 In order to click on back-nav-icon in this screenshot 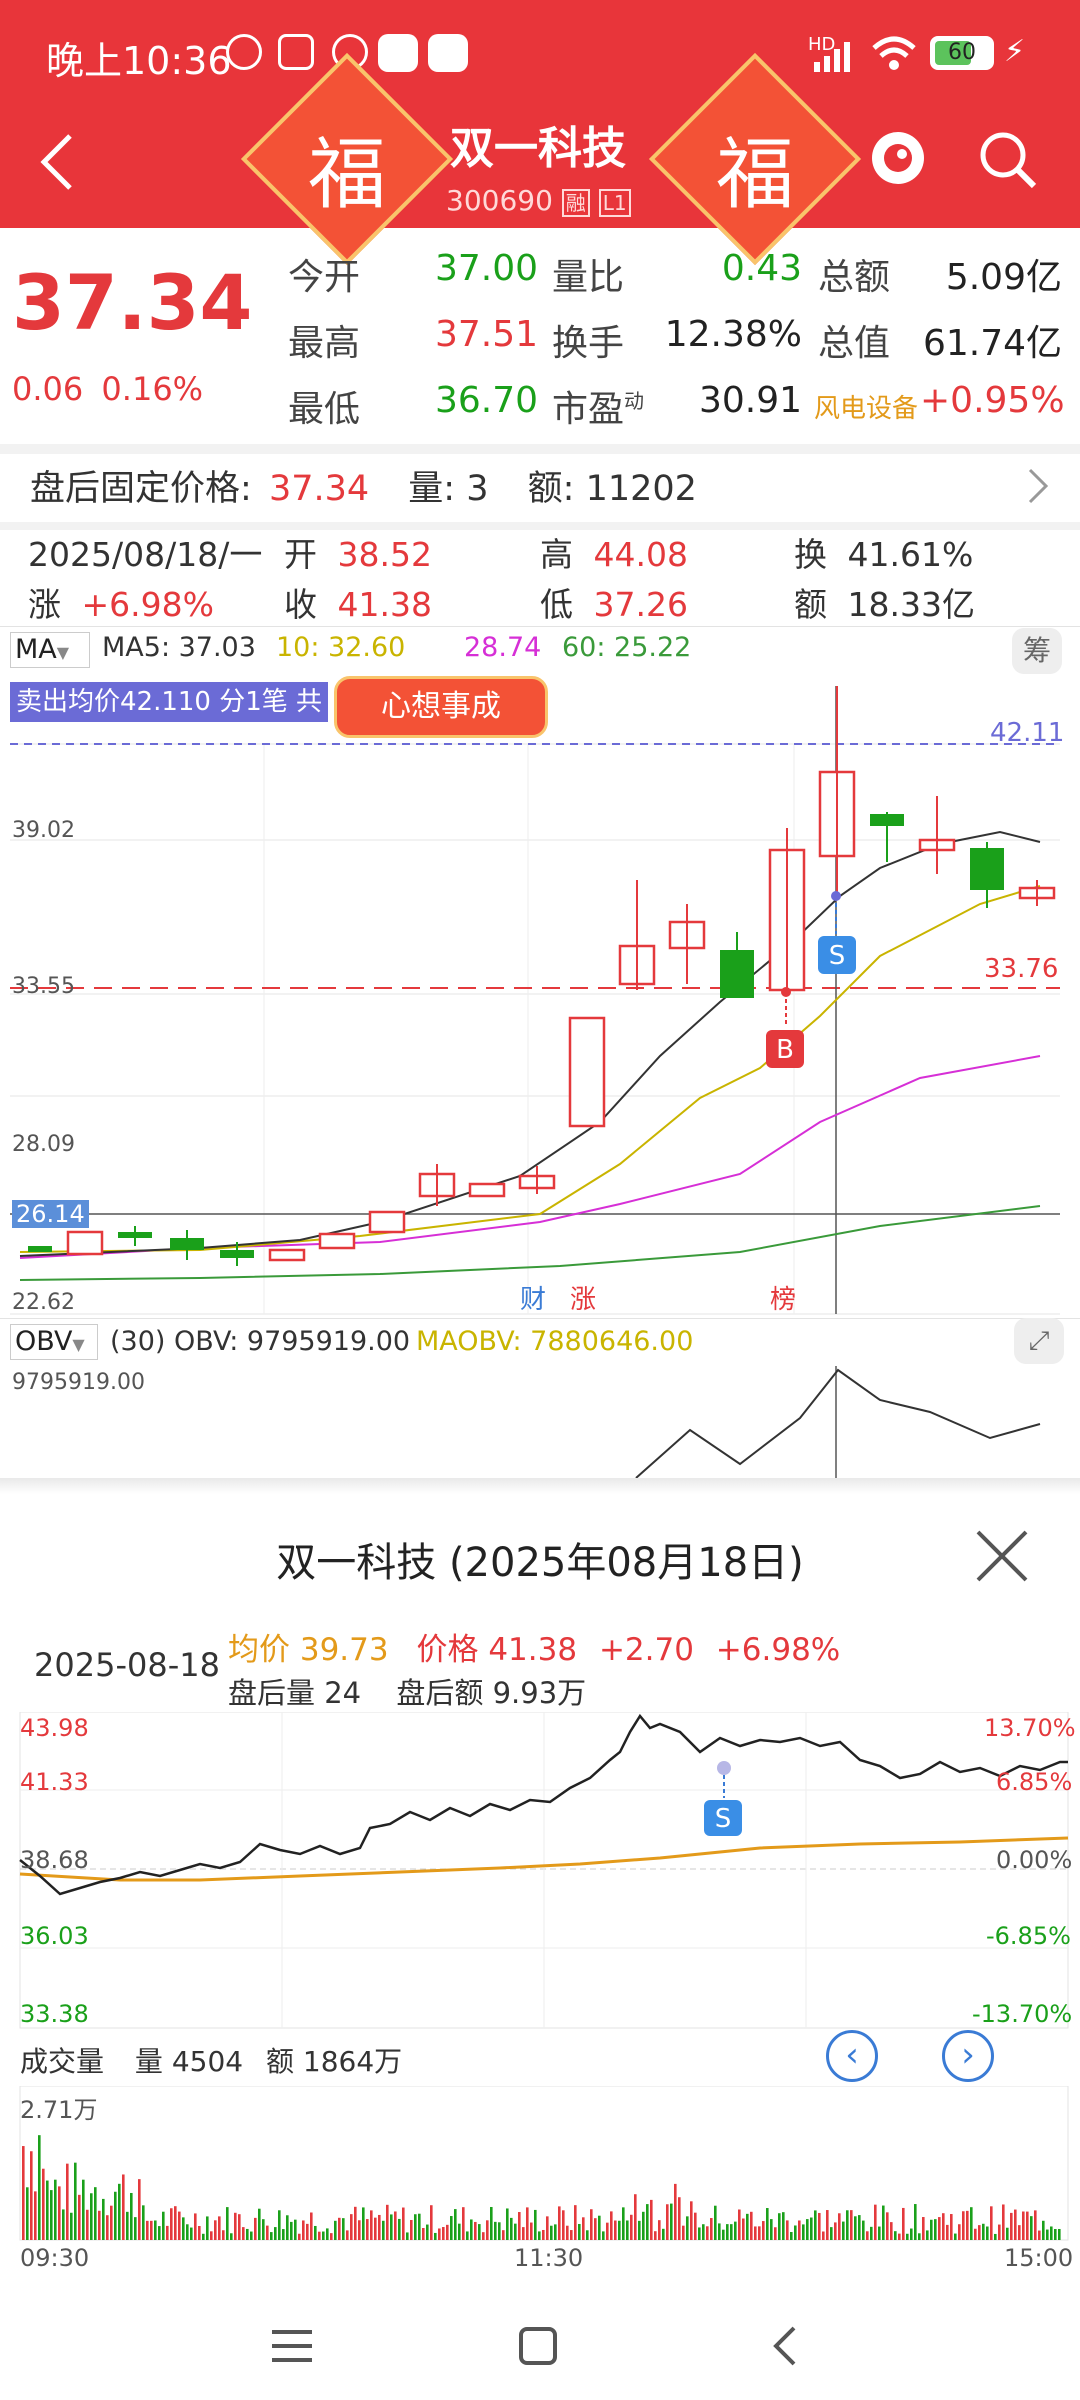, I will do `click(785, 2346)`.